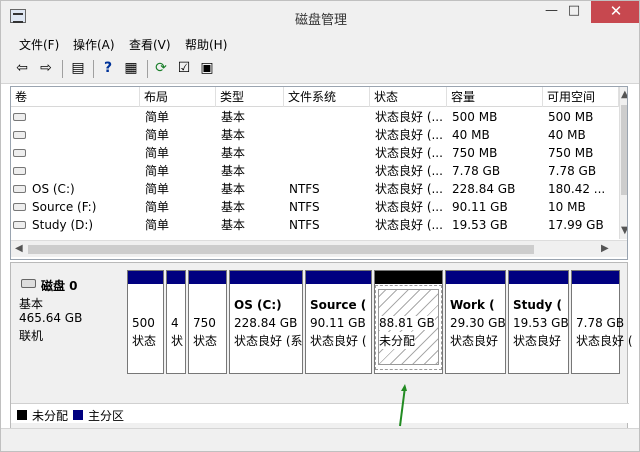 This screenshot has width=640, height=452. I want to click on table-row: 简单 基本 状态良好 (... 750 MB 750 MB, so click(315, 153).